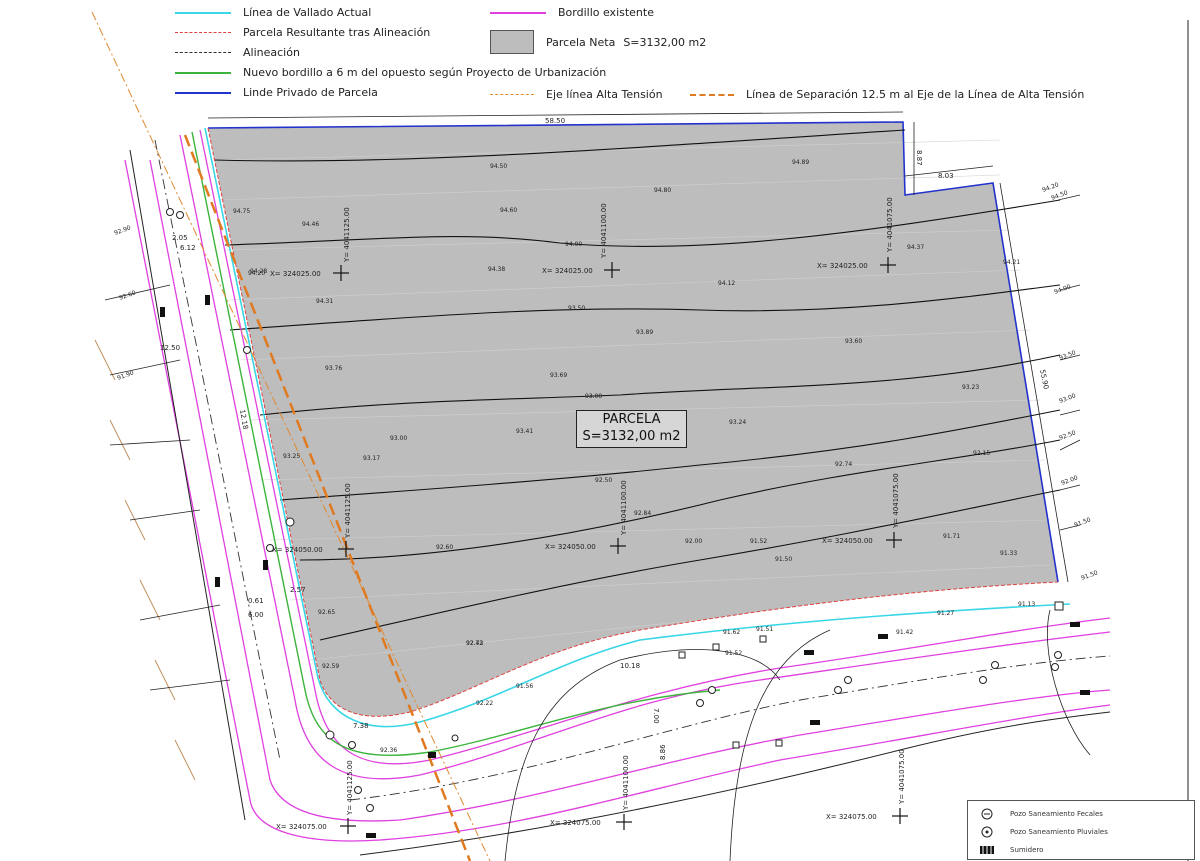  What do you see at coordinates (630, 666) in the screenshot?
I see `dim-road-a: 10.18` at bounding box center [630, 666].